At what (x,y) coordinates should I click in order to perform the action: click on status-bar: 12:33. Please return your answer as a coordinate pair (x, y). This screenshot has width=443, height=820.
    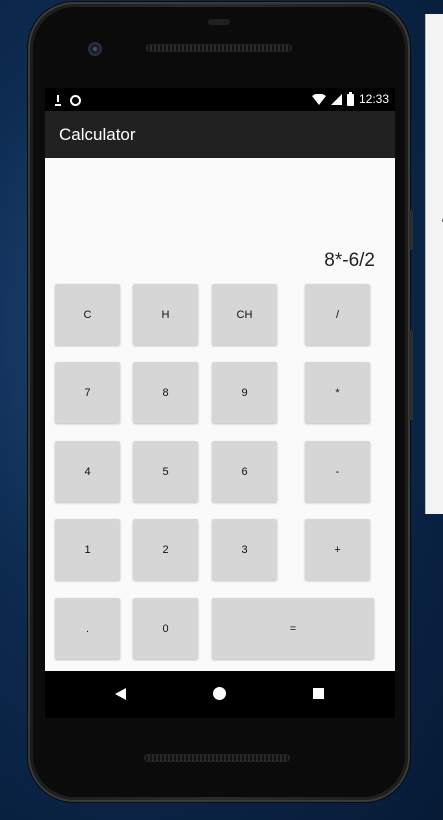
    Looking at the image, I should click on (220, 99).